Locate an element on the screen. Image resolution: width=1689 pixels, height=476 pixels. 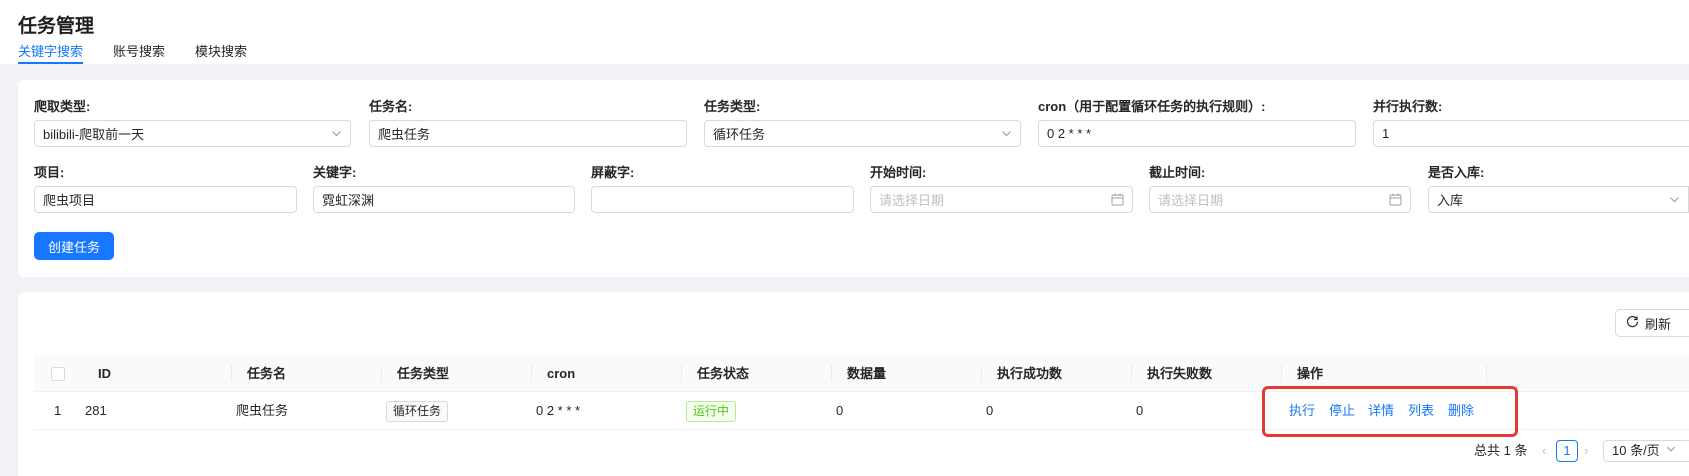
row-fail-count: 0 is located at coordinates (1140, 410).